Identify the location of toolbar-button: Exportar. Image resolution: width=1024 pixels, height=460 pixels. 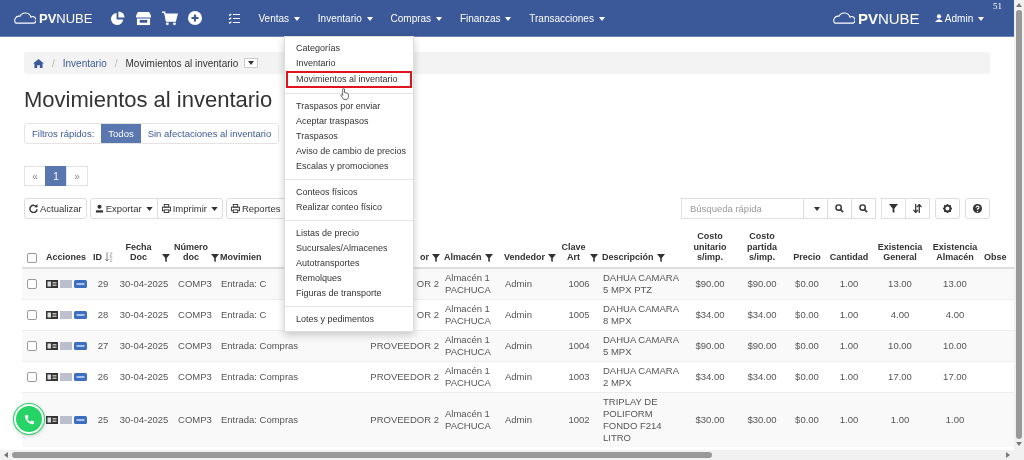
(123, 208).